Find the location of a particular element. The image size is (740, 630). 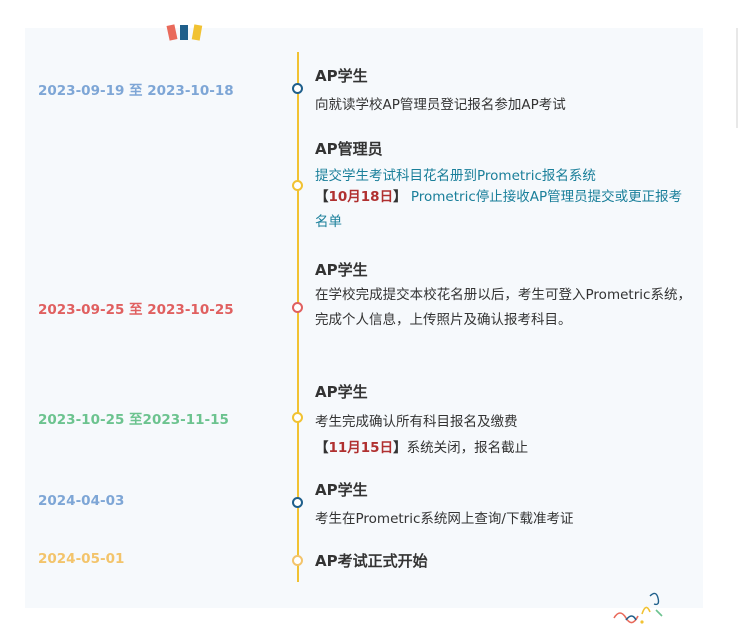

deadline-highlight: 10月18日 is located at coordinates (361, 197).